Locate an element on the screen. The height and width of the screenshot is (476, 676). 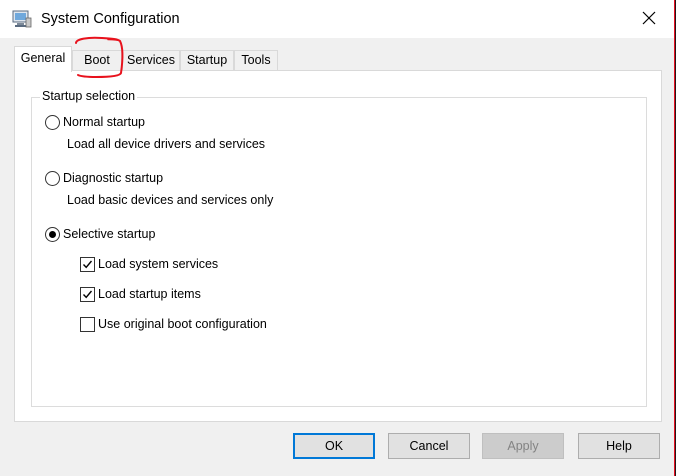
selective-startup-label: Selective startup is located at coordinates (109, 234).